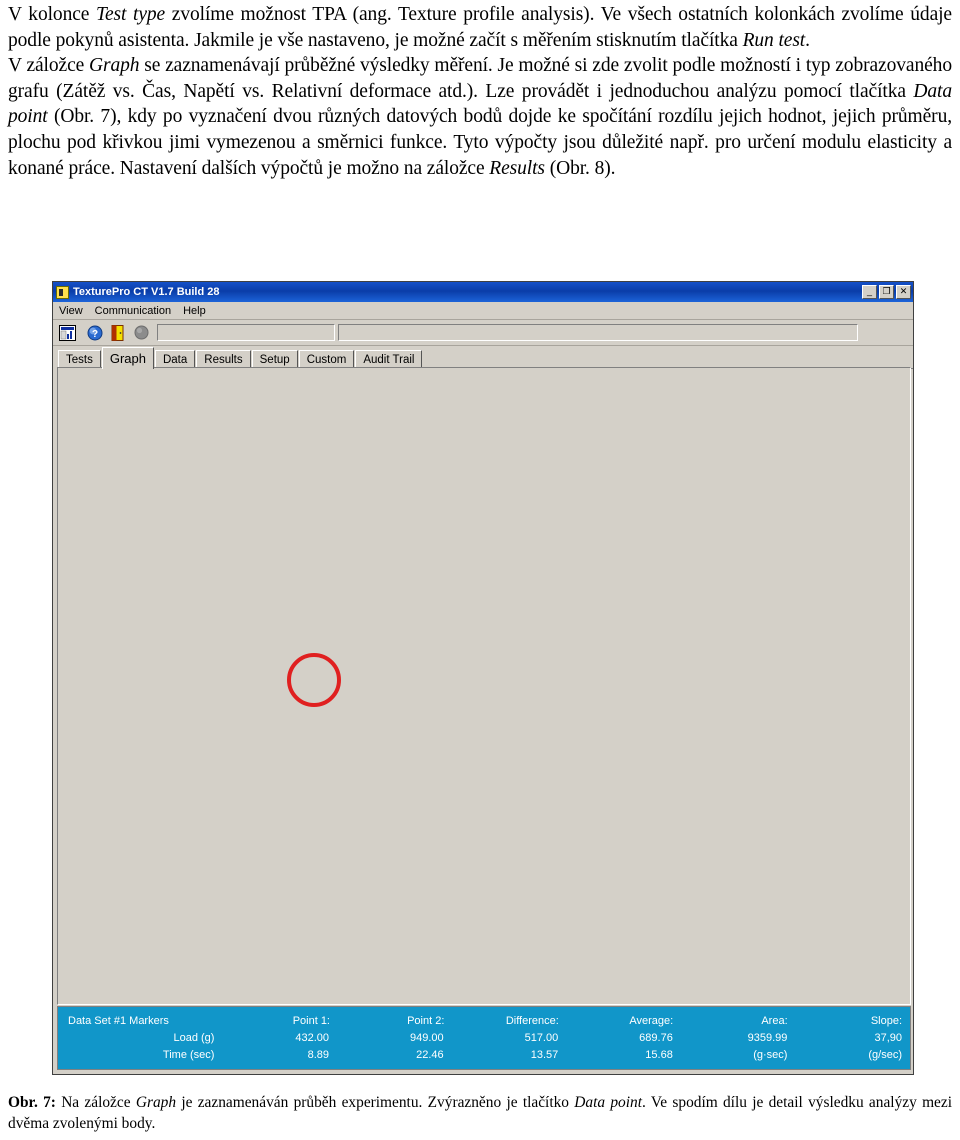 Image resolution: width=960 pixels, height=1140 pixels. Describe the element at coordinates (770, 1055) in the screenshot. I see `marker-time-area-unit: (g·sec)` at that location.